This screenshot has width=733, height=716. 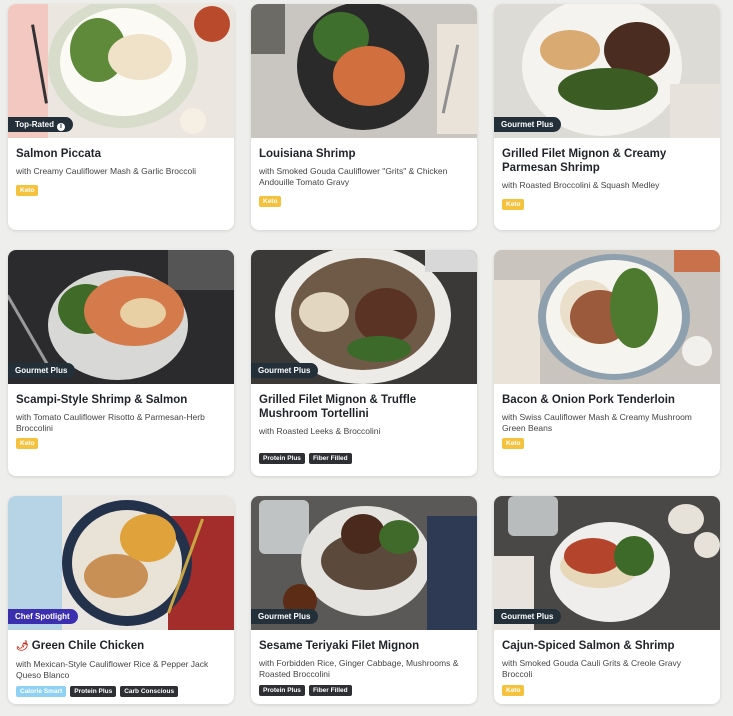 I want to click on meal-title: Cajun-Spiced Salmon & Shrimp, so click(x=607, y=646).